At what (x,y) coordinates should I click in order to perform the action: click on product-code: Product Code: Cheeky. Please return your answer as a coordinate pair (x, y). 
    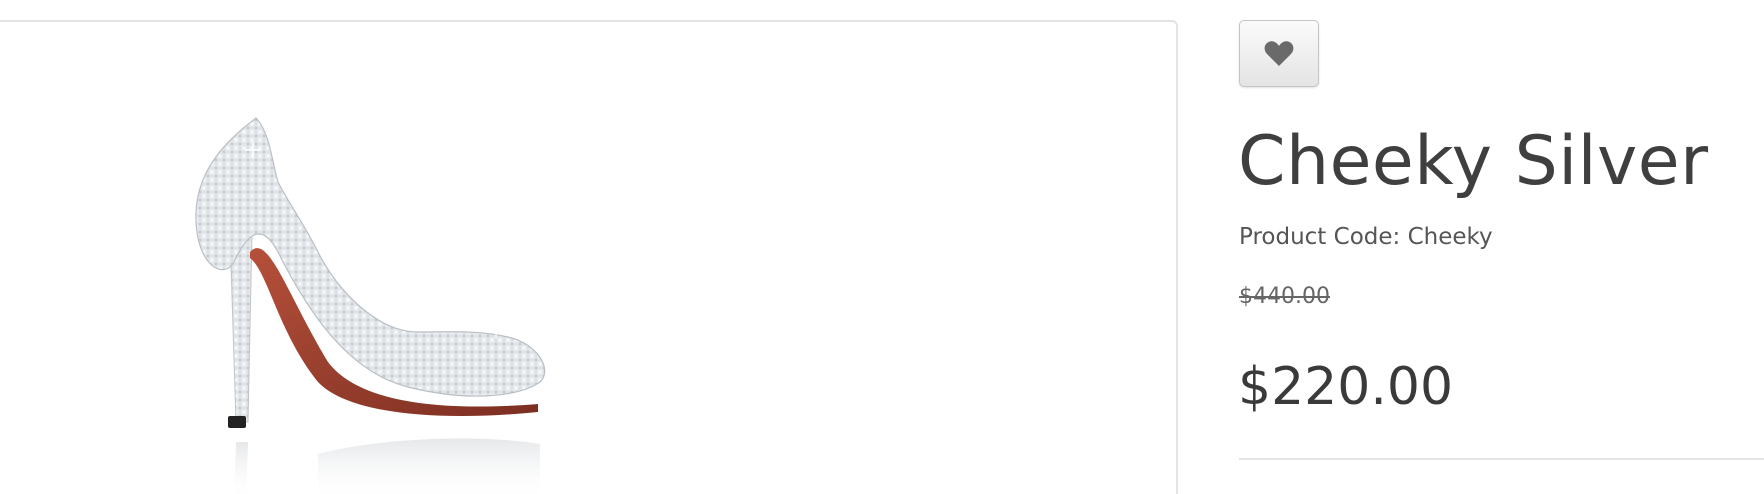
    Looking at the image, I should click on (1366, 237).